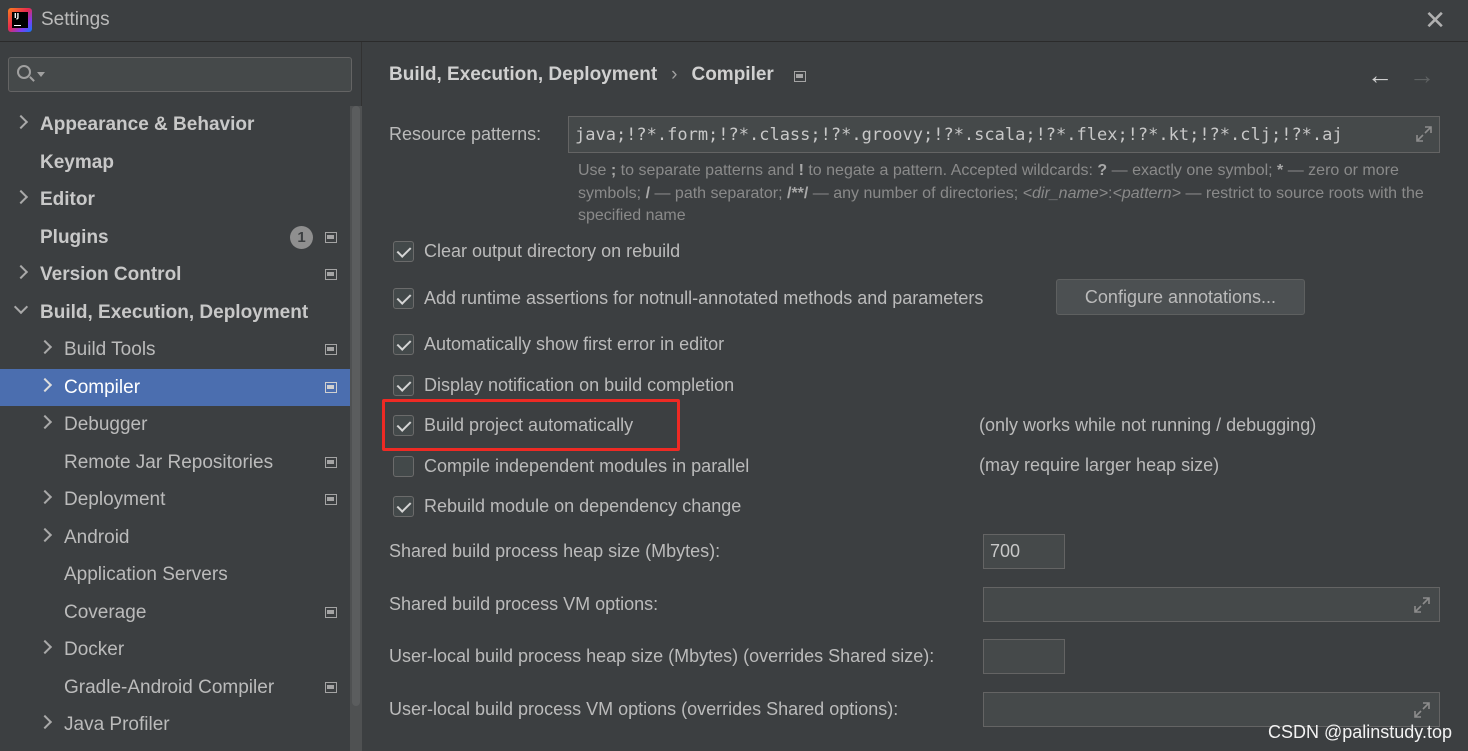  What do you see at coordinates (175, 613) in the screenshot?
I see `tree-item-coverage: Coverage` at bounding box center [175, 613].